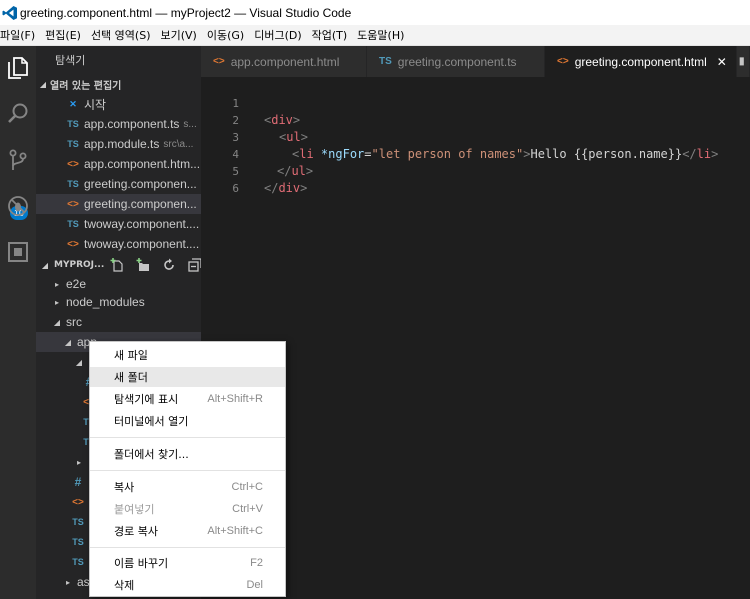 Image resolution: width=750 pixels, height=599 pixels. I want to click on line-number: 6, so click(235, 188).